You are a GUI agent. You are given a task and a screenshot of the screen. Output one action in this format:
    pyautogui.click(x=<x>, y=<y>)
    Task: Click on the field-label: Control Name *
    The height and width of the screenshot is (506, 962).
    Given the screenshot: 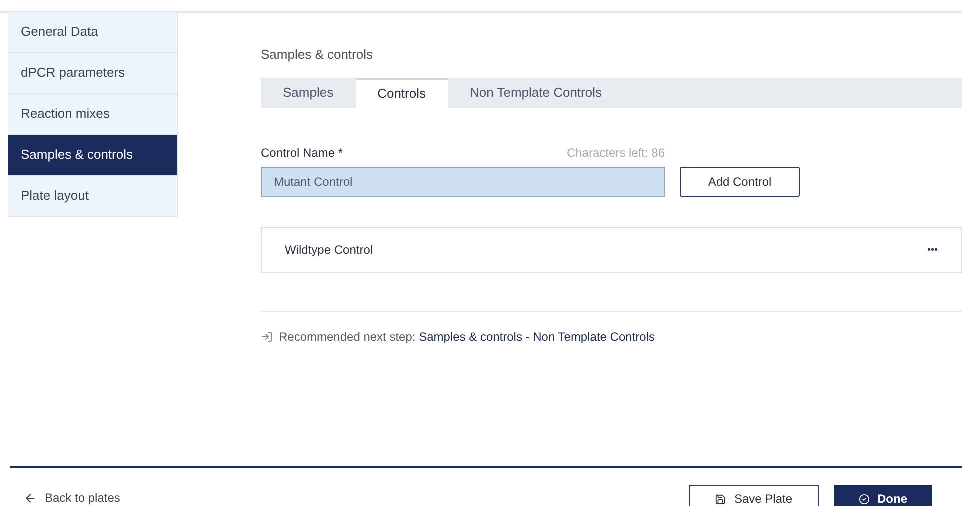 What is the action you would take?
    pyautogui.click(x=302, y=153)
    